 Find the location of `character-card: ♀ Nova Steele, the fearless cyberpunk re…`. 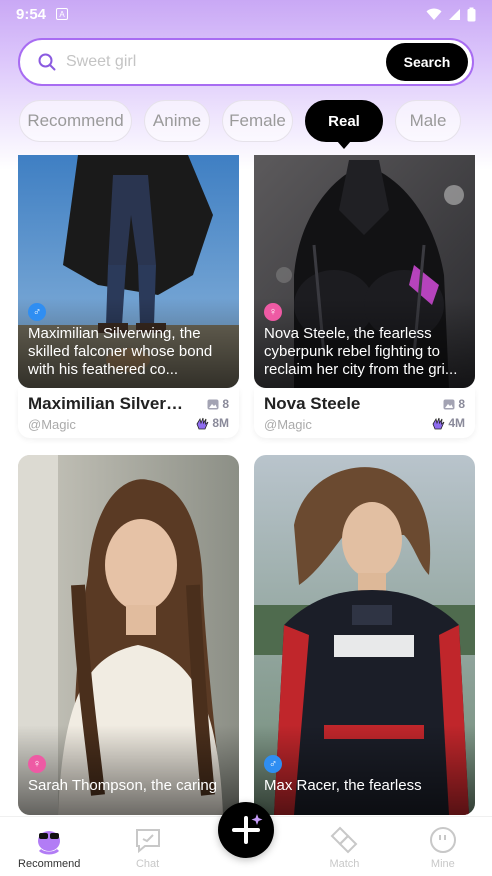

character-card: ♀ Nova Steele, the fearless cyberpunk re… is located at coordinates (364, 296).